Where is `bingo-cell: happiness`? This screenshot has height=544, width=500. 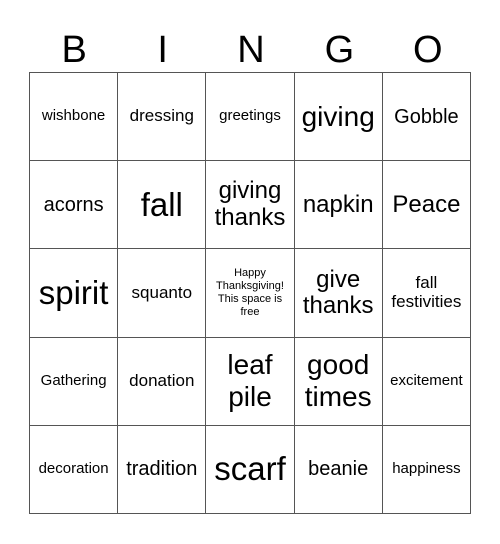 bingo-cell: happiness is located at coordinates (426, 469).